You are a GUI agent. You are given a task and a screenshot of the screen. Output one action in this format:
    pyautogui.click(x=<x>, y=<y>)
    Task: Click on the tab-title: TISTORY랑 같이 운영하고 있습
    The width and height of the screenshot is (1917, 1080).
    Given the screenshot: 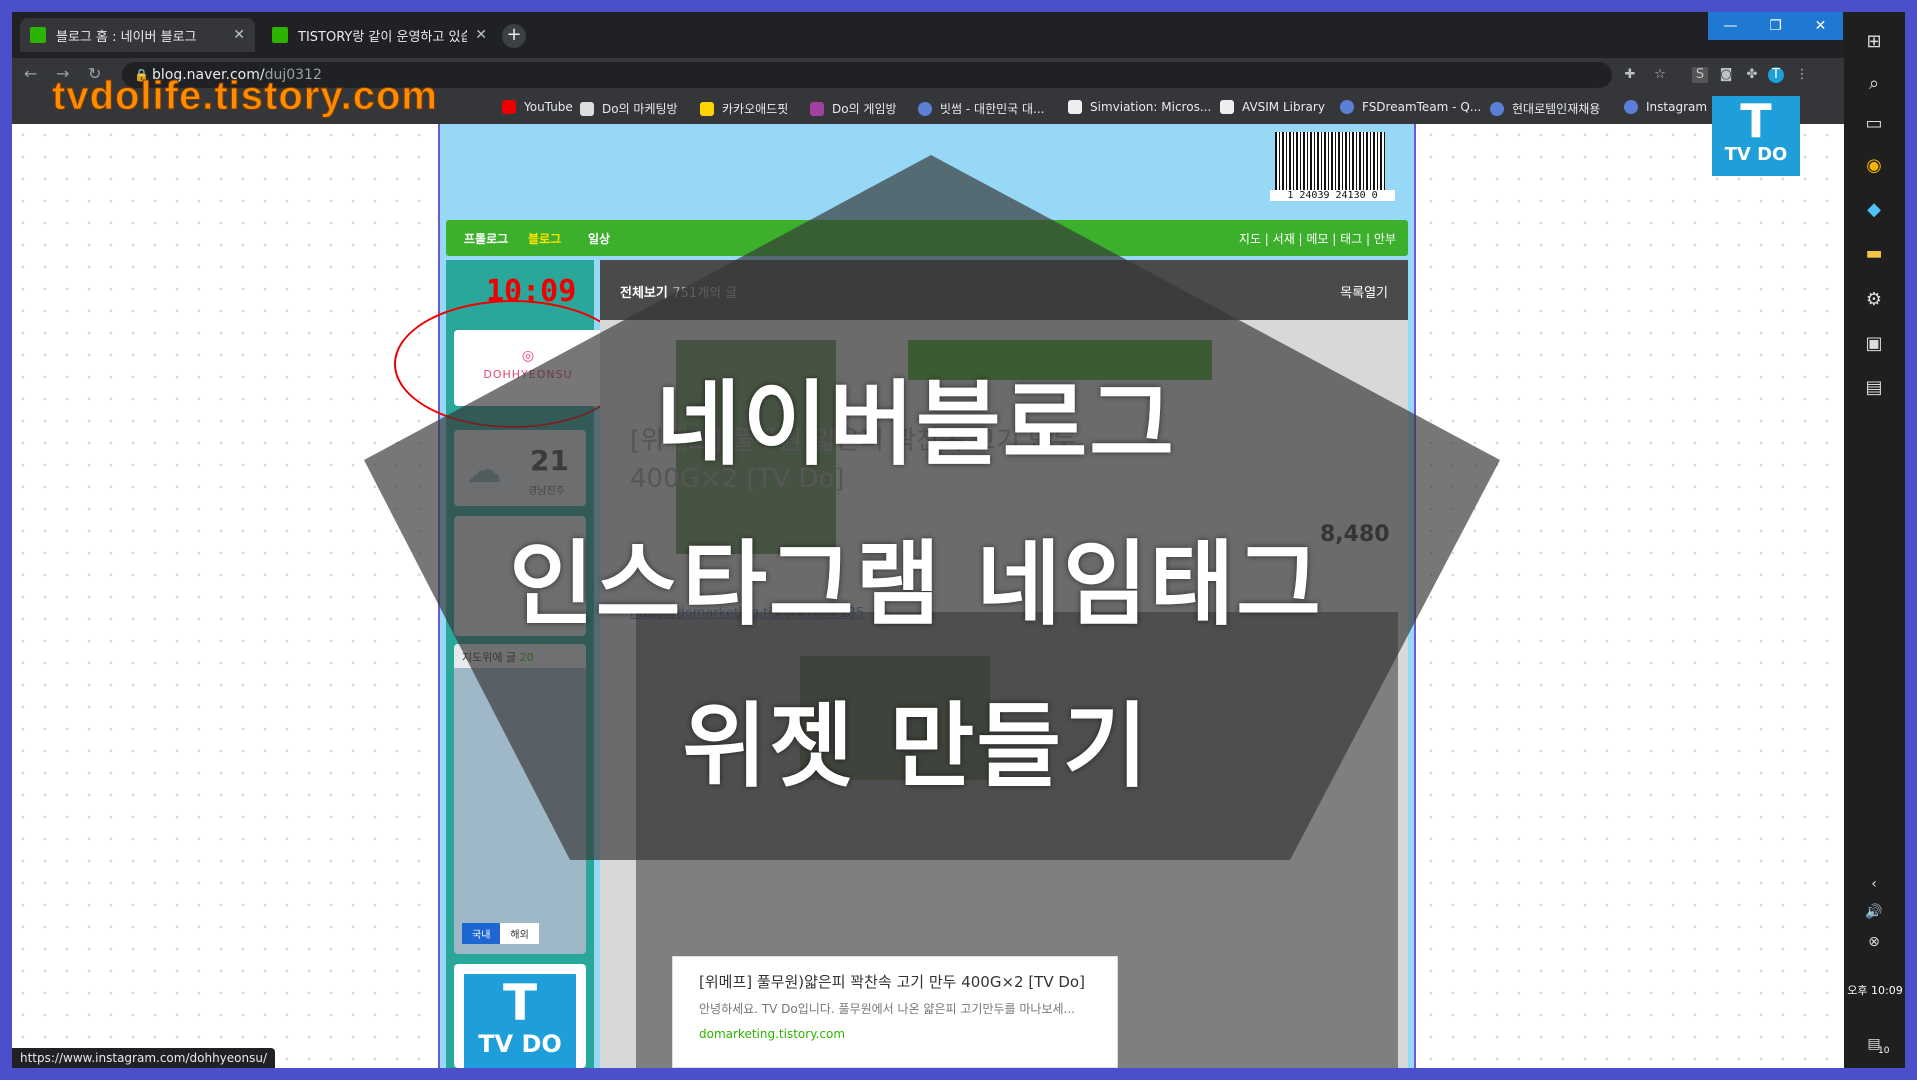 What is the action you would take?
    pyautogui.click(x=383, y=37)
    